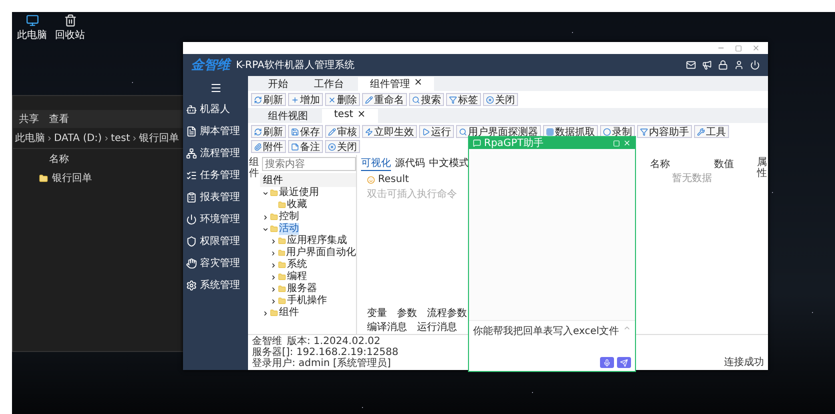  I want to click on toolbar-button: 附件, so click(268, 146).